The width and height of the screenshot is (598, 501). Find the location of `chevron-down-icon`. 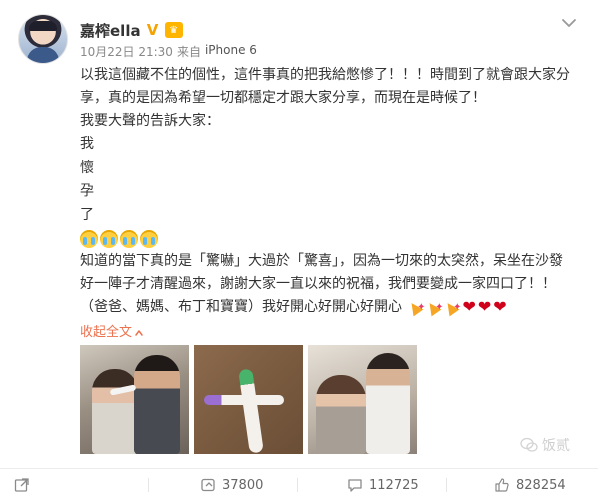

chevron-down-icon is located at coordinates (569, 23).